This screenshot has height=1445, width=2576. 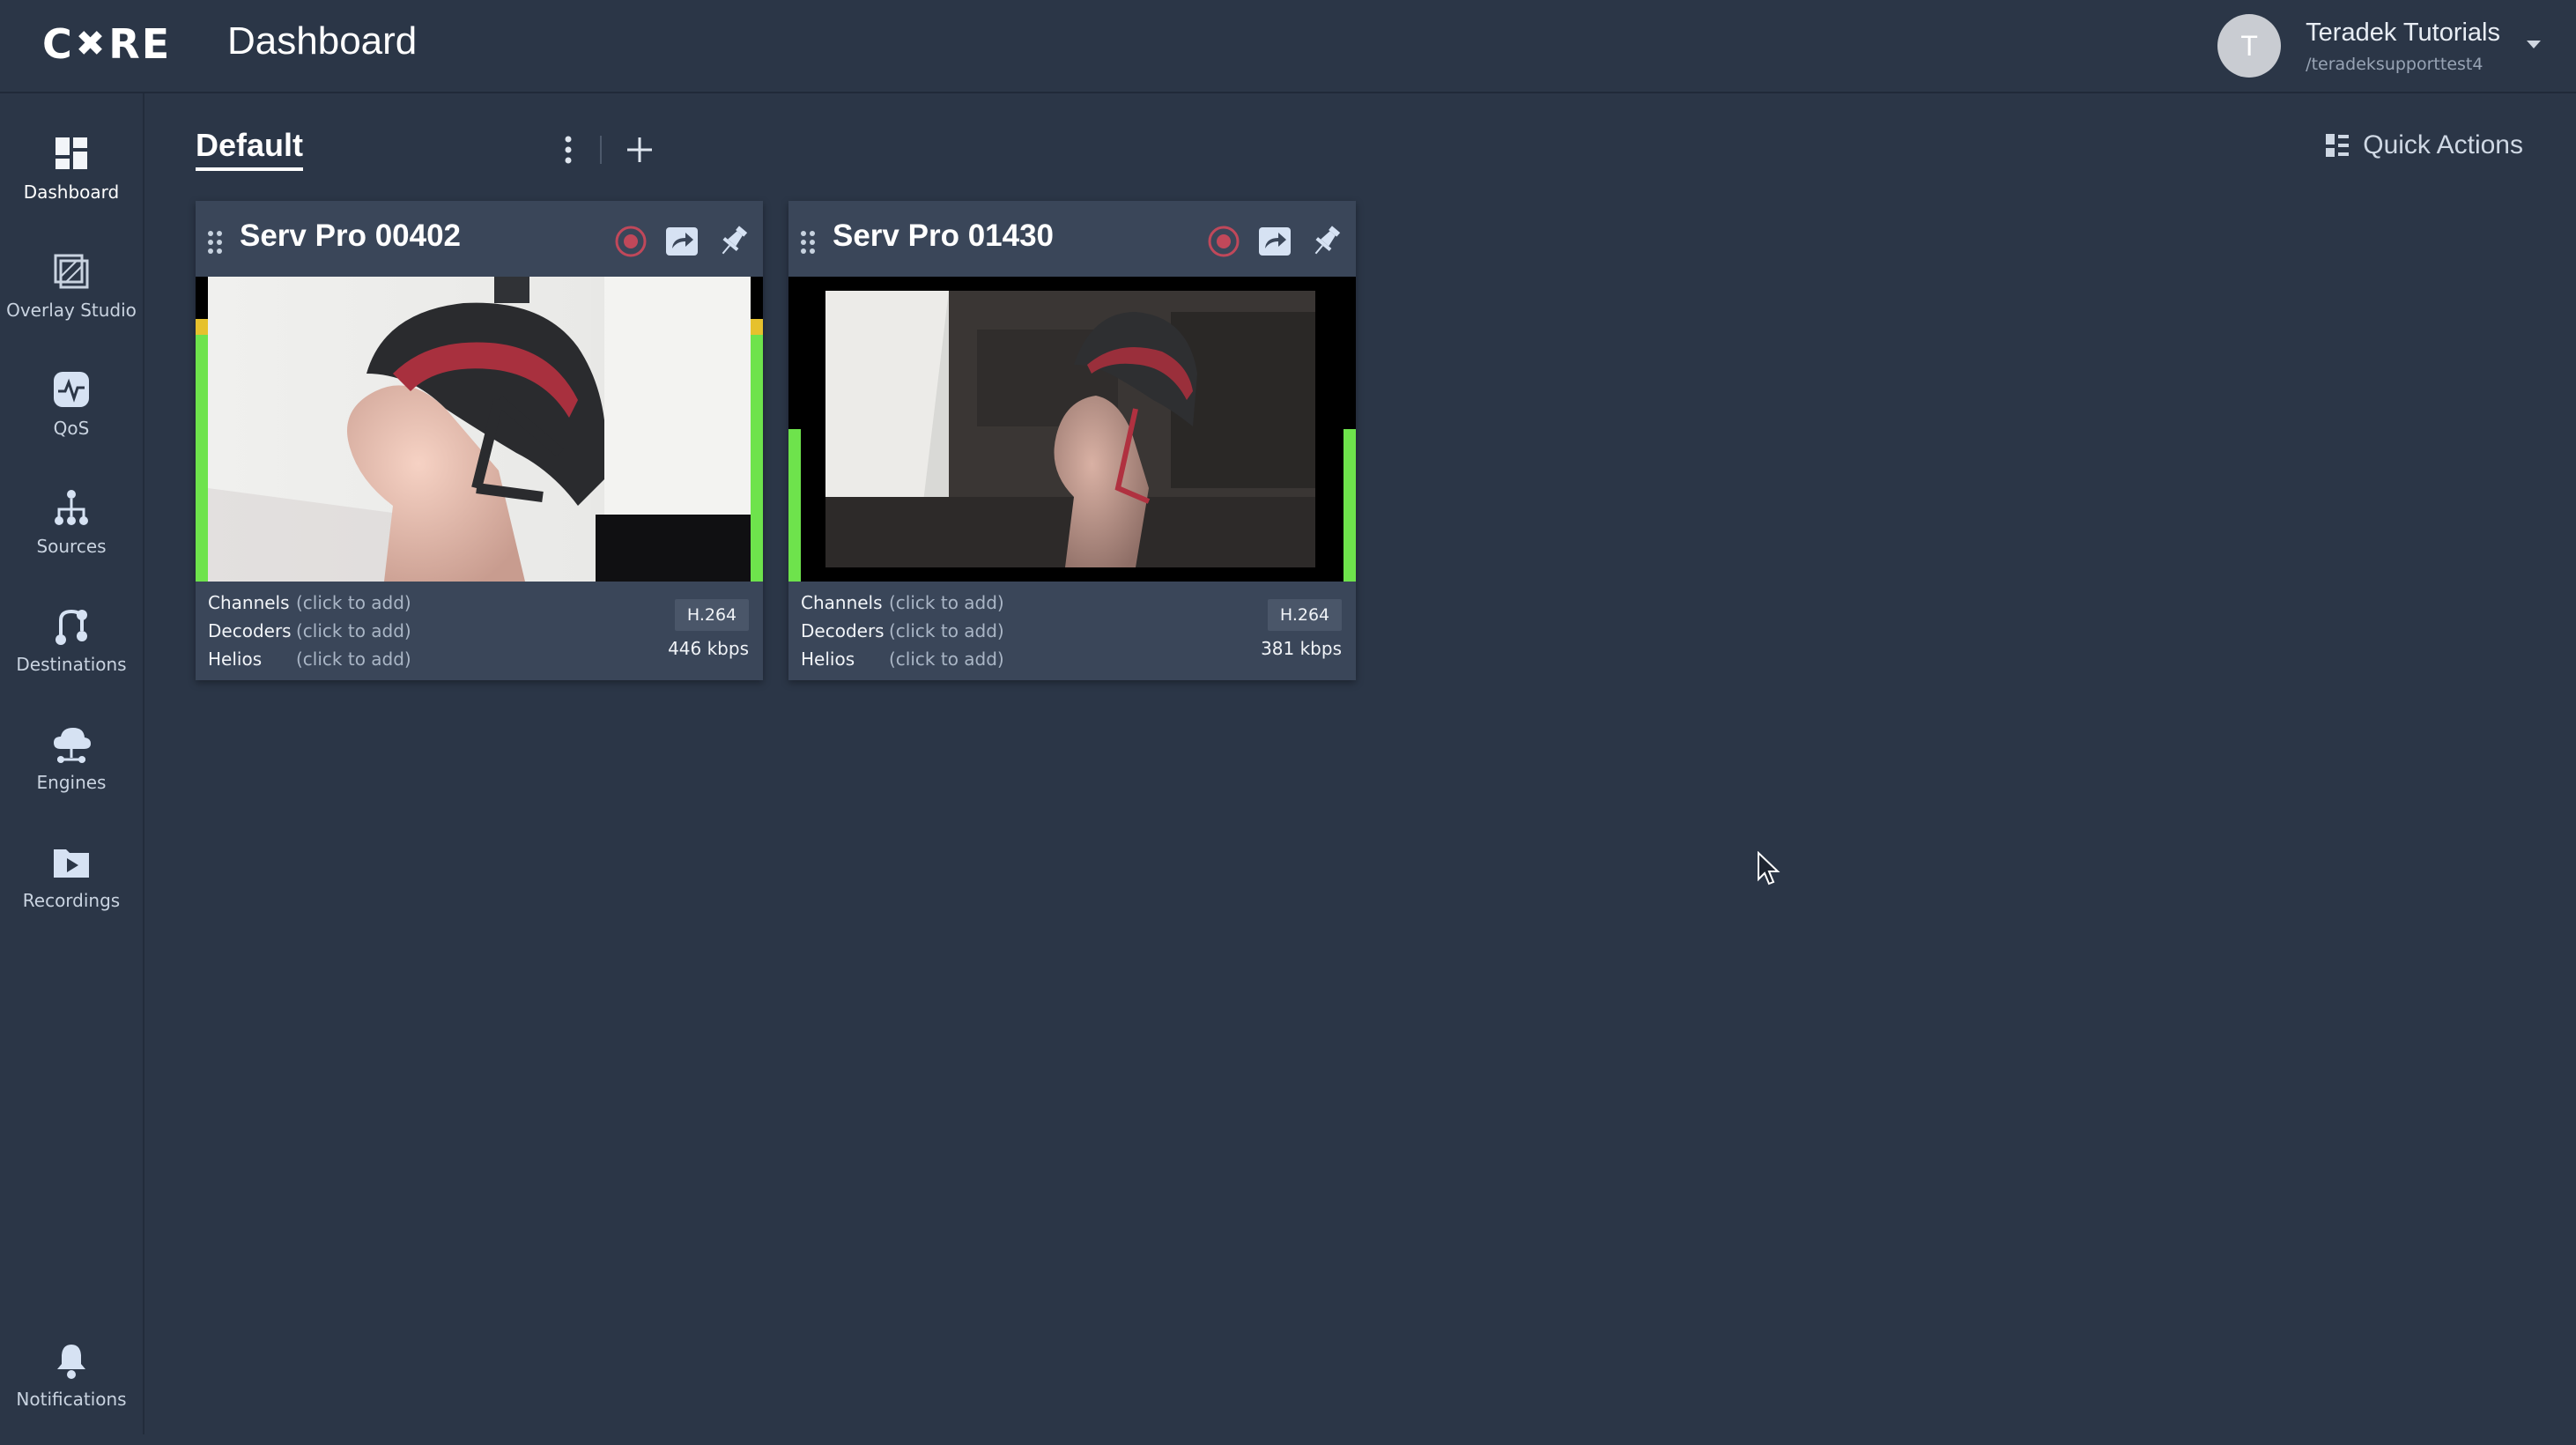 I want to click on sidebar-item-sources: Sources, so click(x=71, y=539).